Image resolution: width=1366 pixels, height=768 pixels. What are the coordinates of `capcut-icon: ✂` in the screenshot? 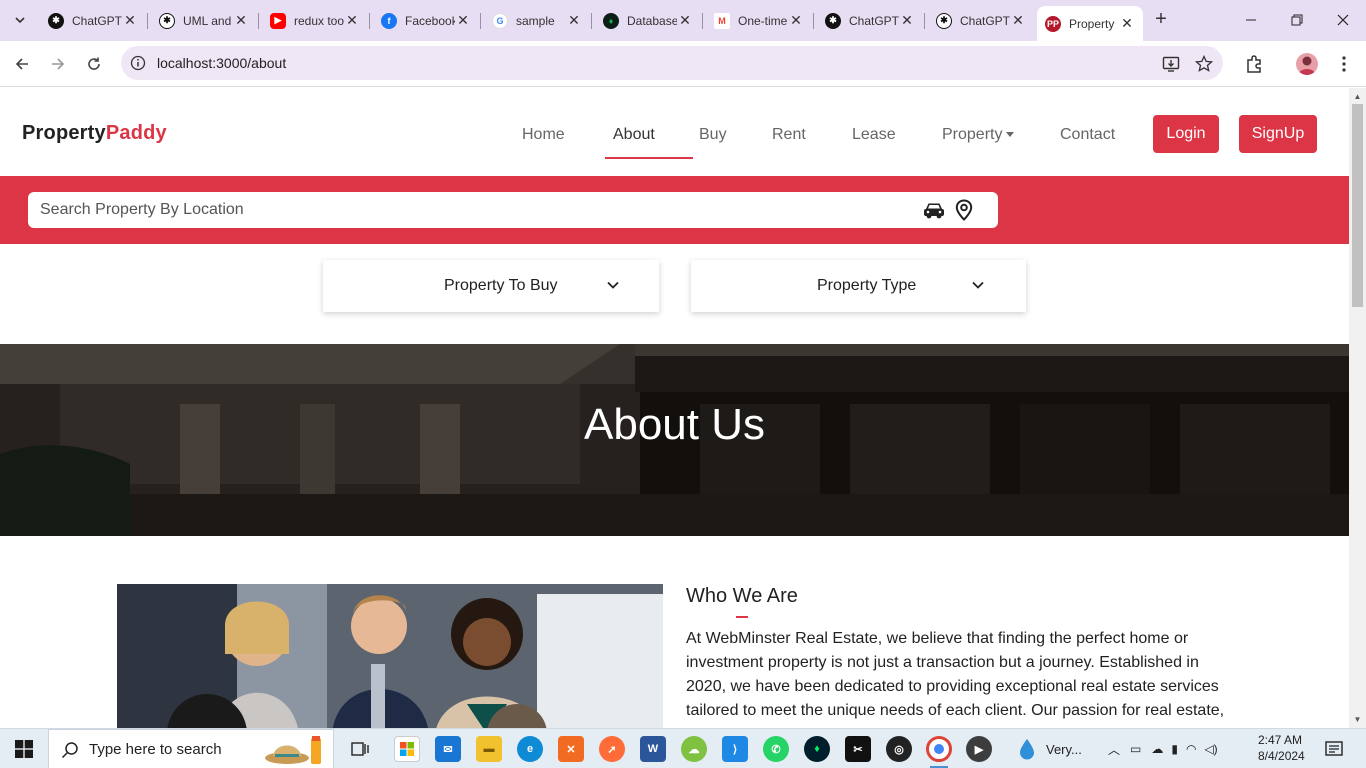 It's located at (858, 749).